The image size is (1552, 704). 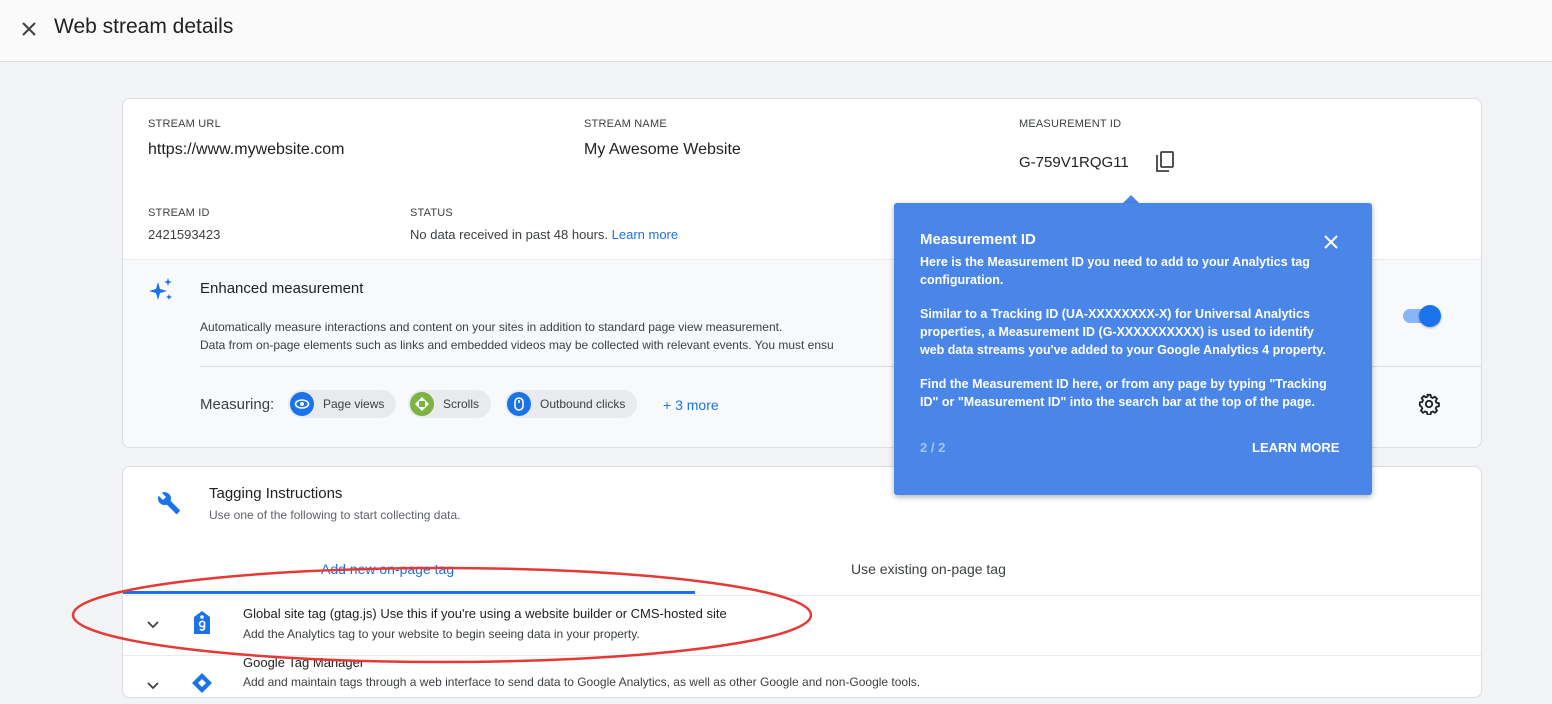 I want to click on stream-url-value: https://www.mywebsite.com, so click(x=246, y=149).